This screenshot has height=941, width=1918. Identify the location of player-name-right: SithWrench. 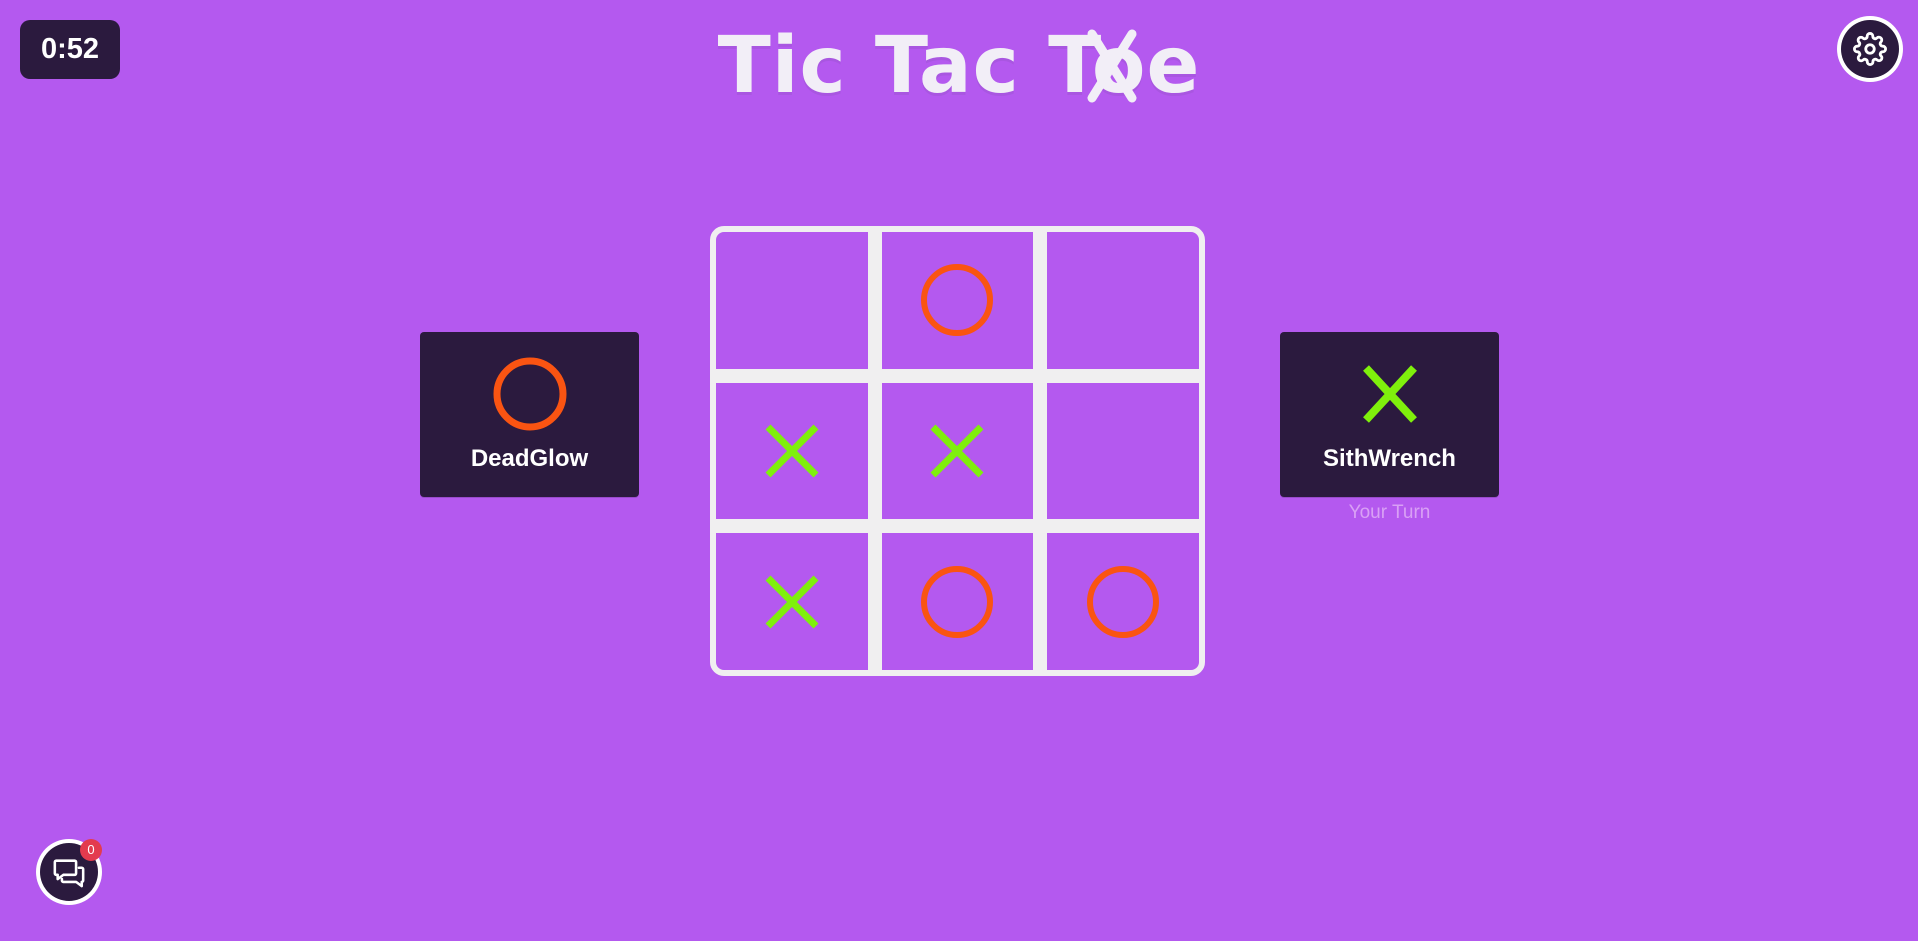
(1389, 458).